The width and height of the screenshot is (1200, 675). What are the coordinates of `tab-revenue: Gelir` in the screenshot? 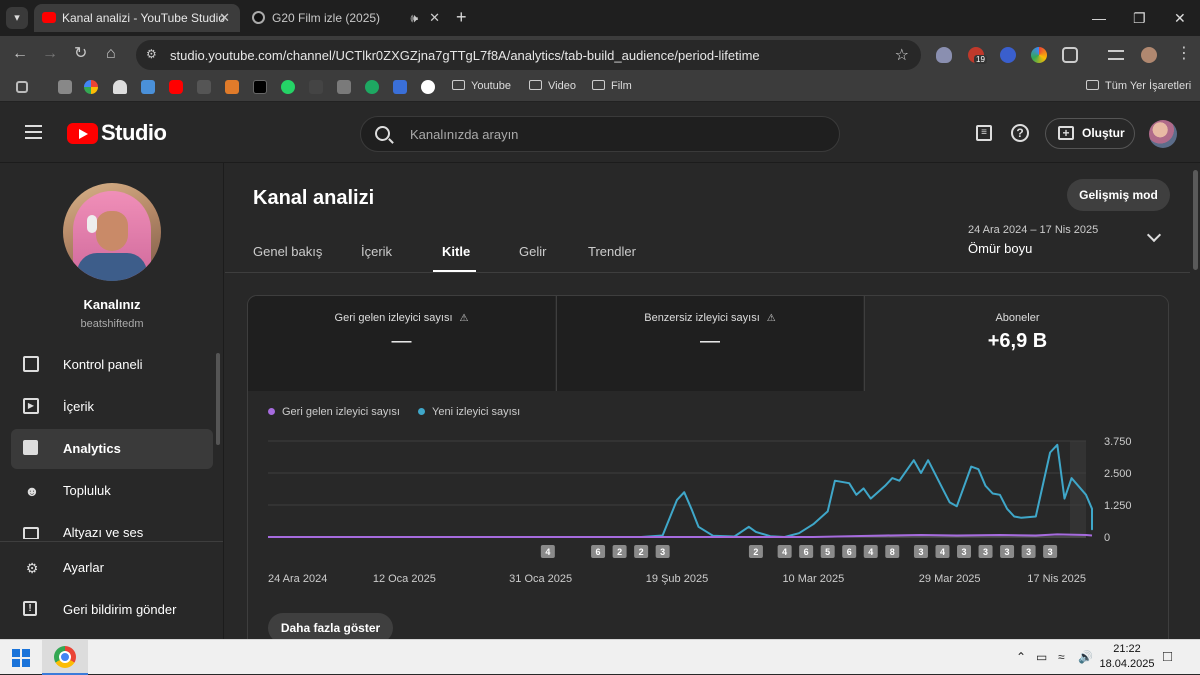 It's located at (532, 251).